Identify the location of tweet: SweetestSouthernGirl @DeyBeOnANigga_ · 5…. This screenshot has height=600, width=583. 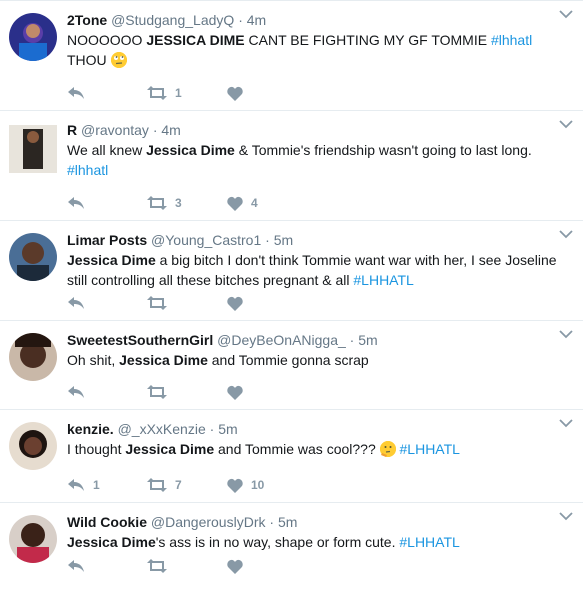
(291, 365).